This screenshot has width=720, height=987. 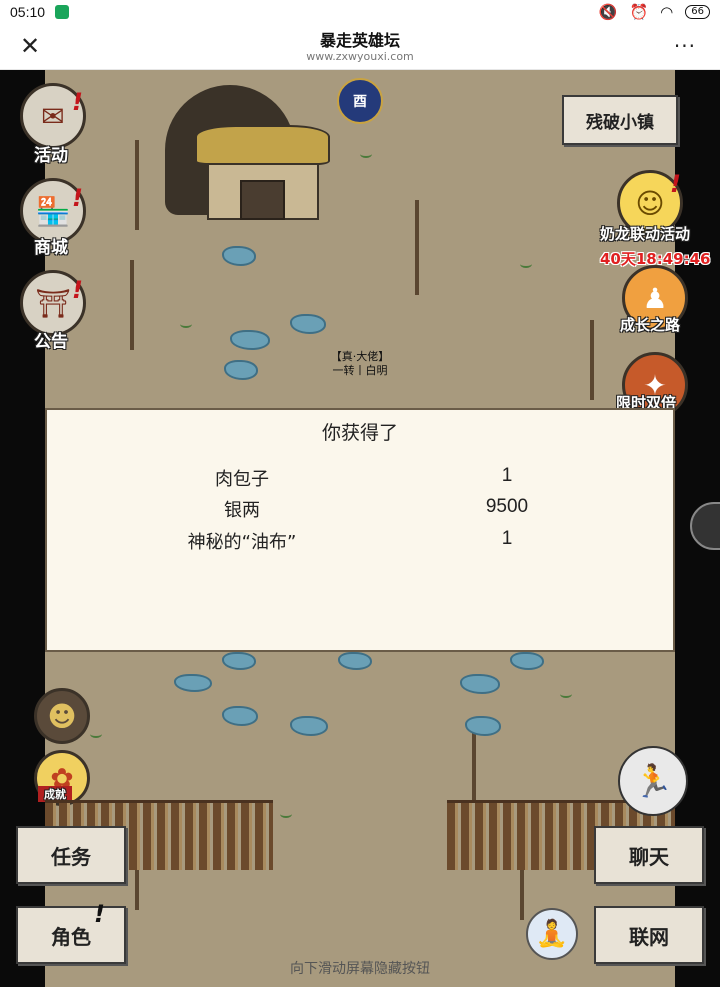 What do you see at coordinates (51, 248) in the screenshot?
I see `shop-label: 商城` at bounding box center [51, 248].